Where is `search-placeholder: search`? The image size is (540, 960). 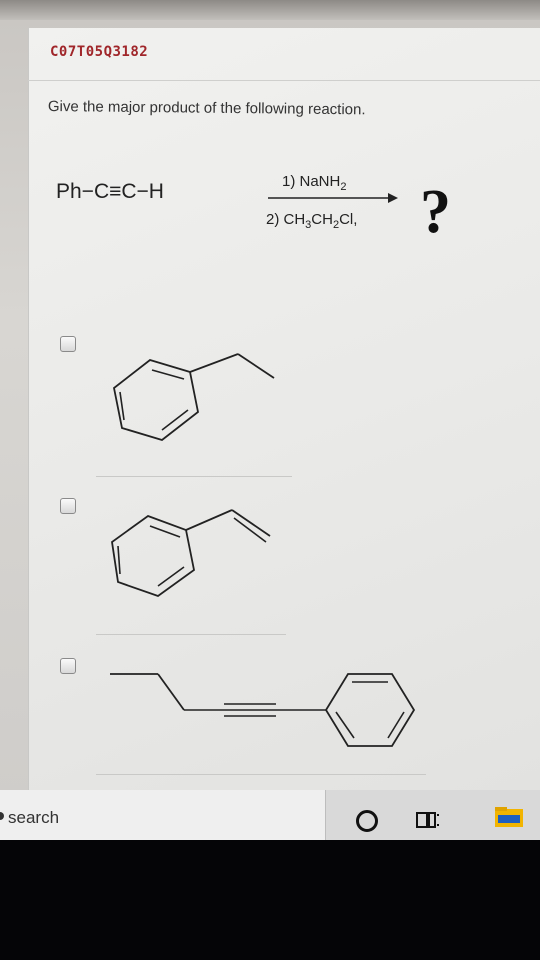 search-placeholder: search is located at coordinates (34, 817).